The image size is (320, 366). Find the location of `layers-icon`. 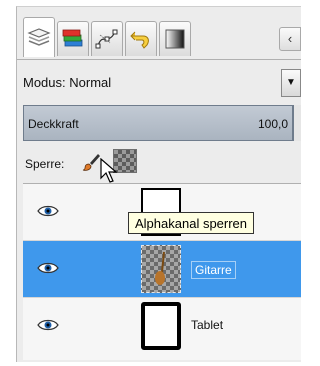

layers-icon is located at coordinates (39, 36).